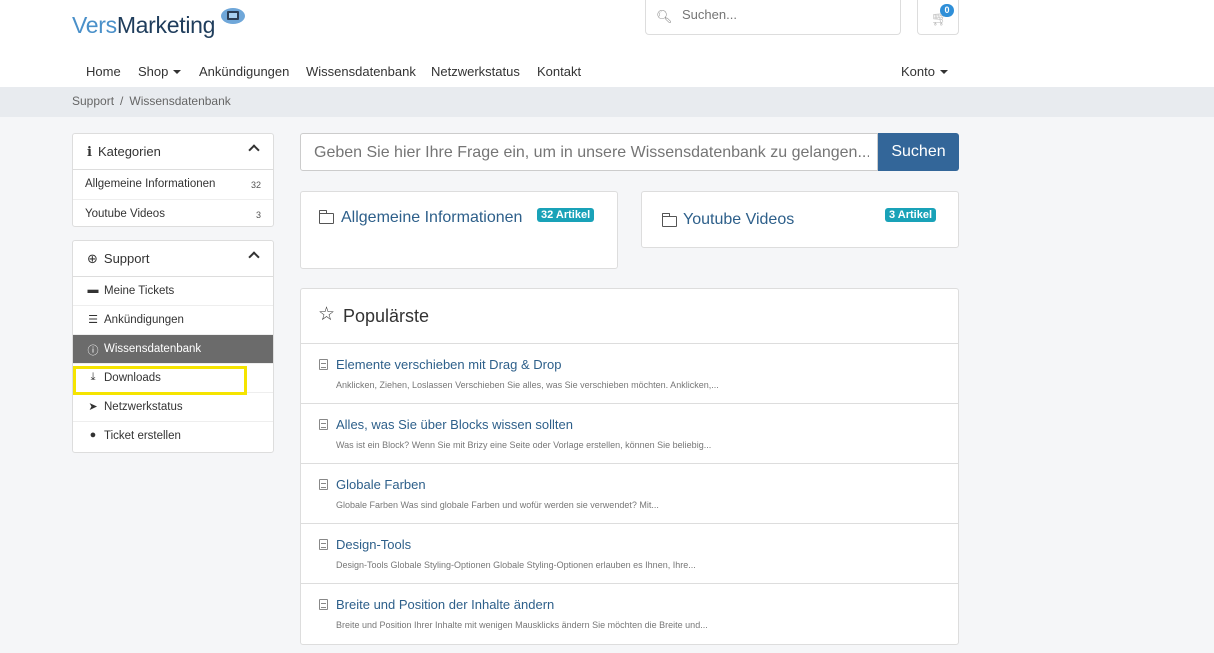  I want to click on popular-title: Populärste, so click(386, 316).